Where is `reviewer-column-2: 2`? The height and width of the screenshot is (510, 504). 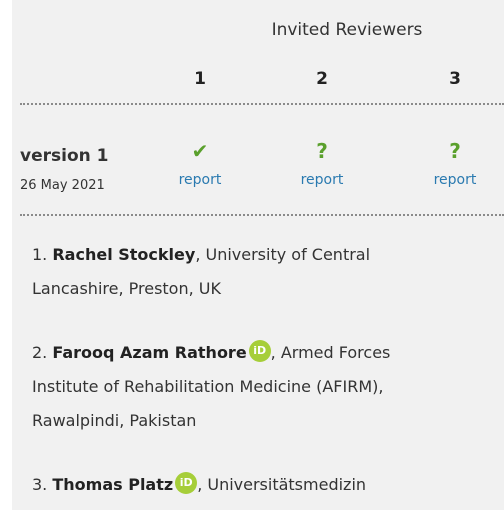
reviewer-column-2: 2 is located at coordinates (322, 79).